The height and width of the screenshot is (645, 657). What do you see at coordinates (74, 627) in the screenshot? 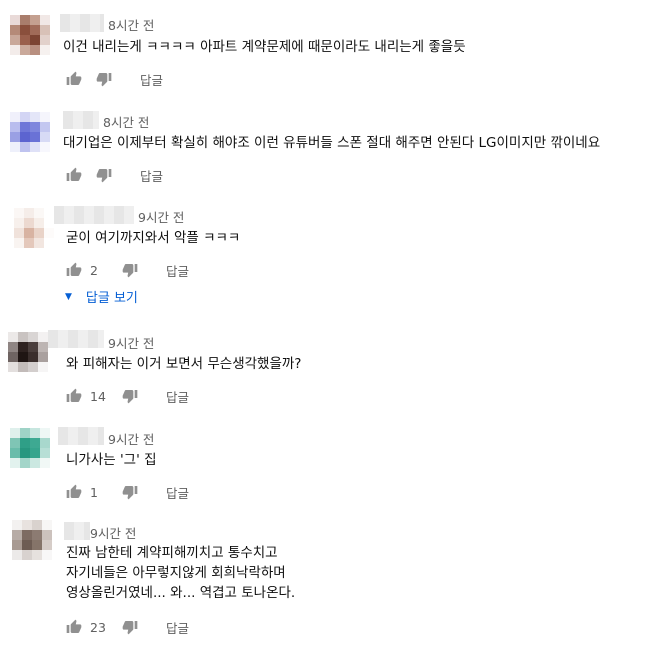
I see `thumbs-up-icon` at bounding box center [74, 627].